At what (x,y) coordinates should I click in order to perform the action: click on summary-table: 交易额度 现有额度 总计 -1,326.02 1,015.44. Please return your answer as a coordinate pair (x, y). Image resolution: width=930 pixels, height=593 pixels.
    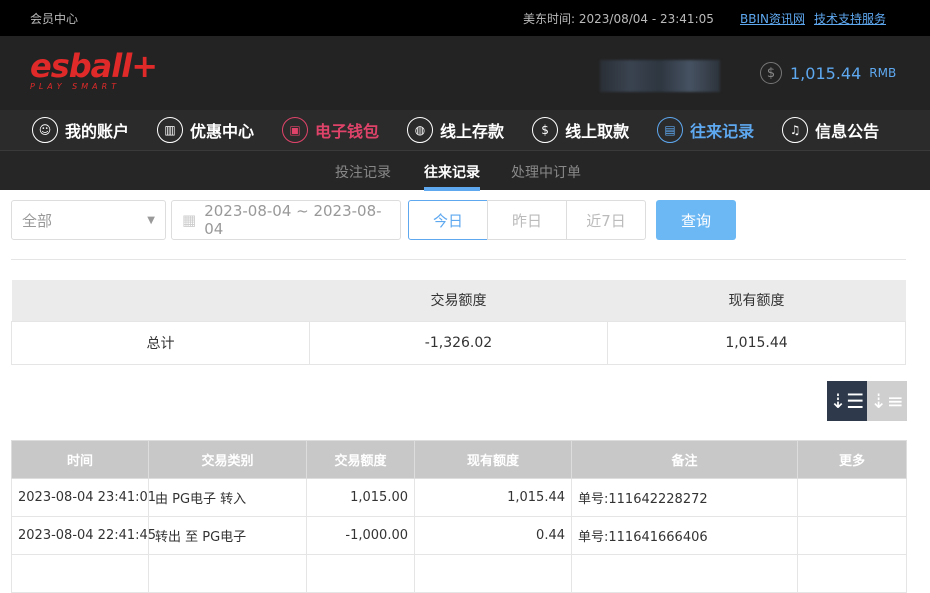
    Looking at the image, I should click on (458, 322).